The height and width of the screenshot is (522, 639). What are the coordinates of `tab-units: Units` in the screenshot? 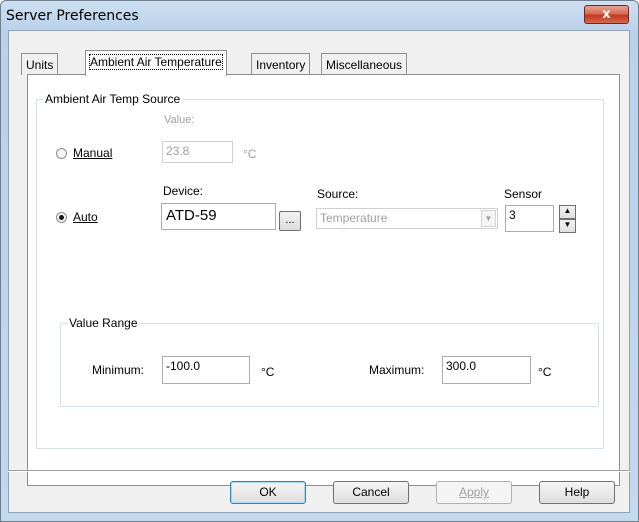 It's located at (40, 64).